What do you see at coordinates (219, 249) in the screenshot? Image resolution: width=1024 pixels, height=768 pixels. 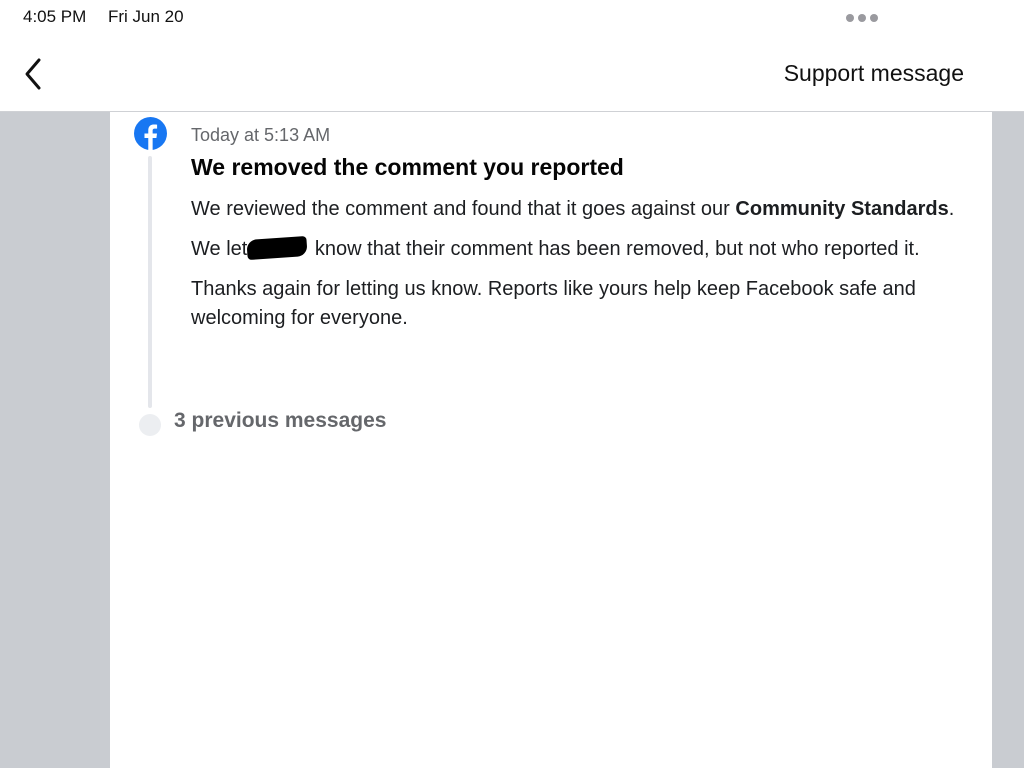 I see `paragraph-text: We let` at bounding box center [219, 249].